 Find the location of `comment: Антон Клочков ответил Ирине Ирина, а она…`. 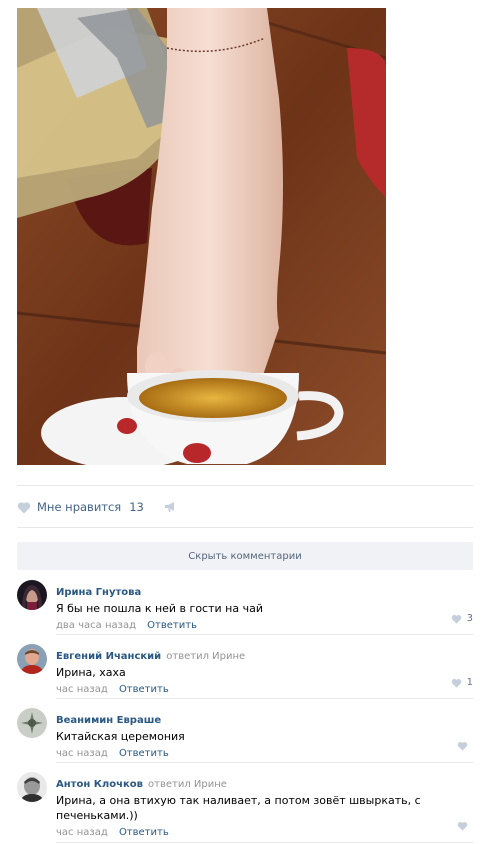

comment: Антон Клочков ответил Ирине Ирина, а она… is located at coordinates (245, 806).